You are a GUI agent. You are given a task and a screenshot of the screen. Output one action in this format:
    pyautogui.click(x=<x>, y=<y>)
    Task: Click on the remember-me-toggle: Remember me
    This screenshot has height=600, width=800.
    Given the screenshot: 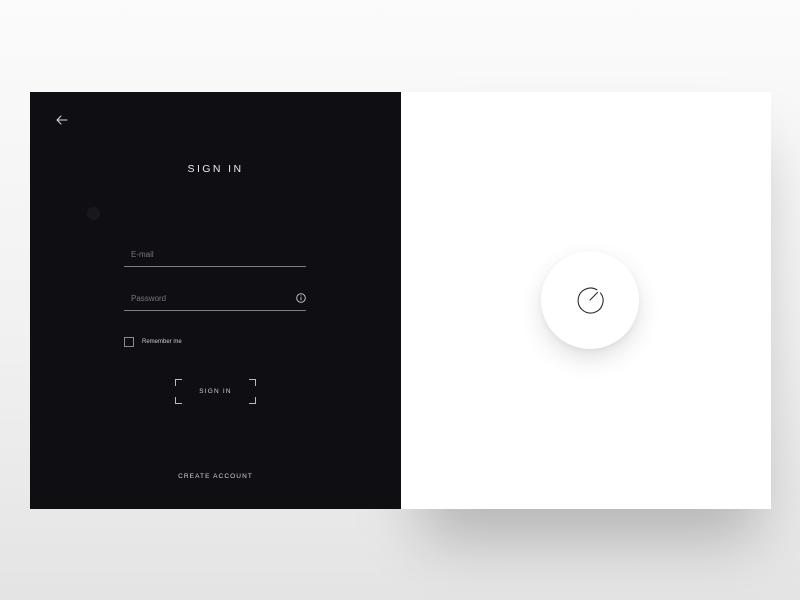 What is the action you would take?
    pyautogui.click(x=153, y=342)
    